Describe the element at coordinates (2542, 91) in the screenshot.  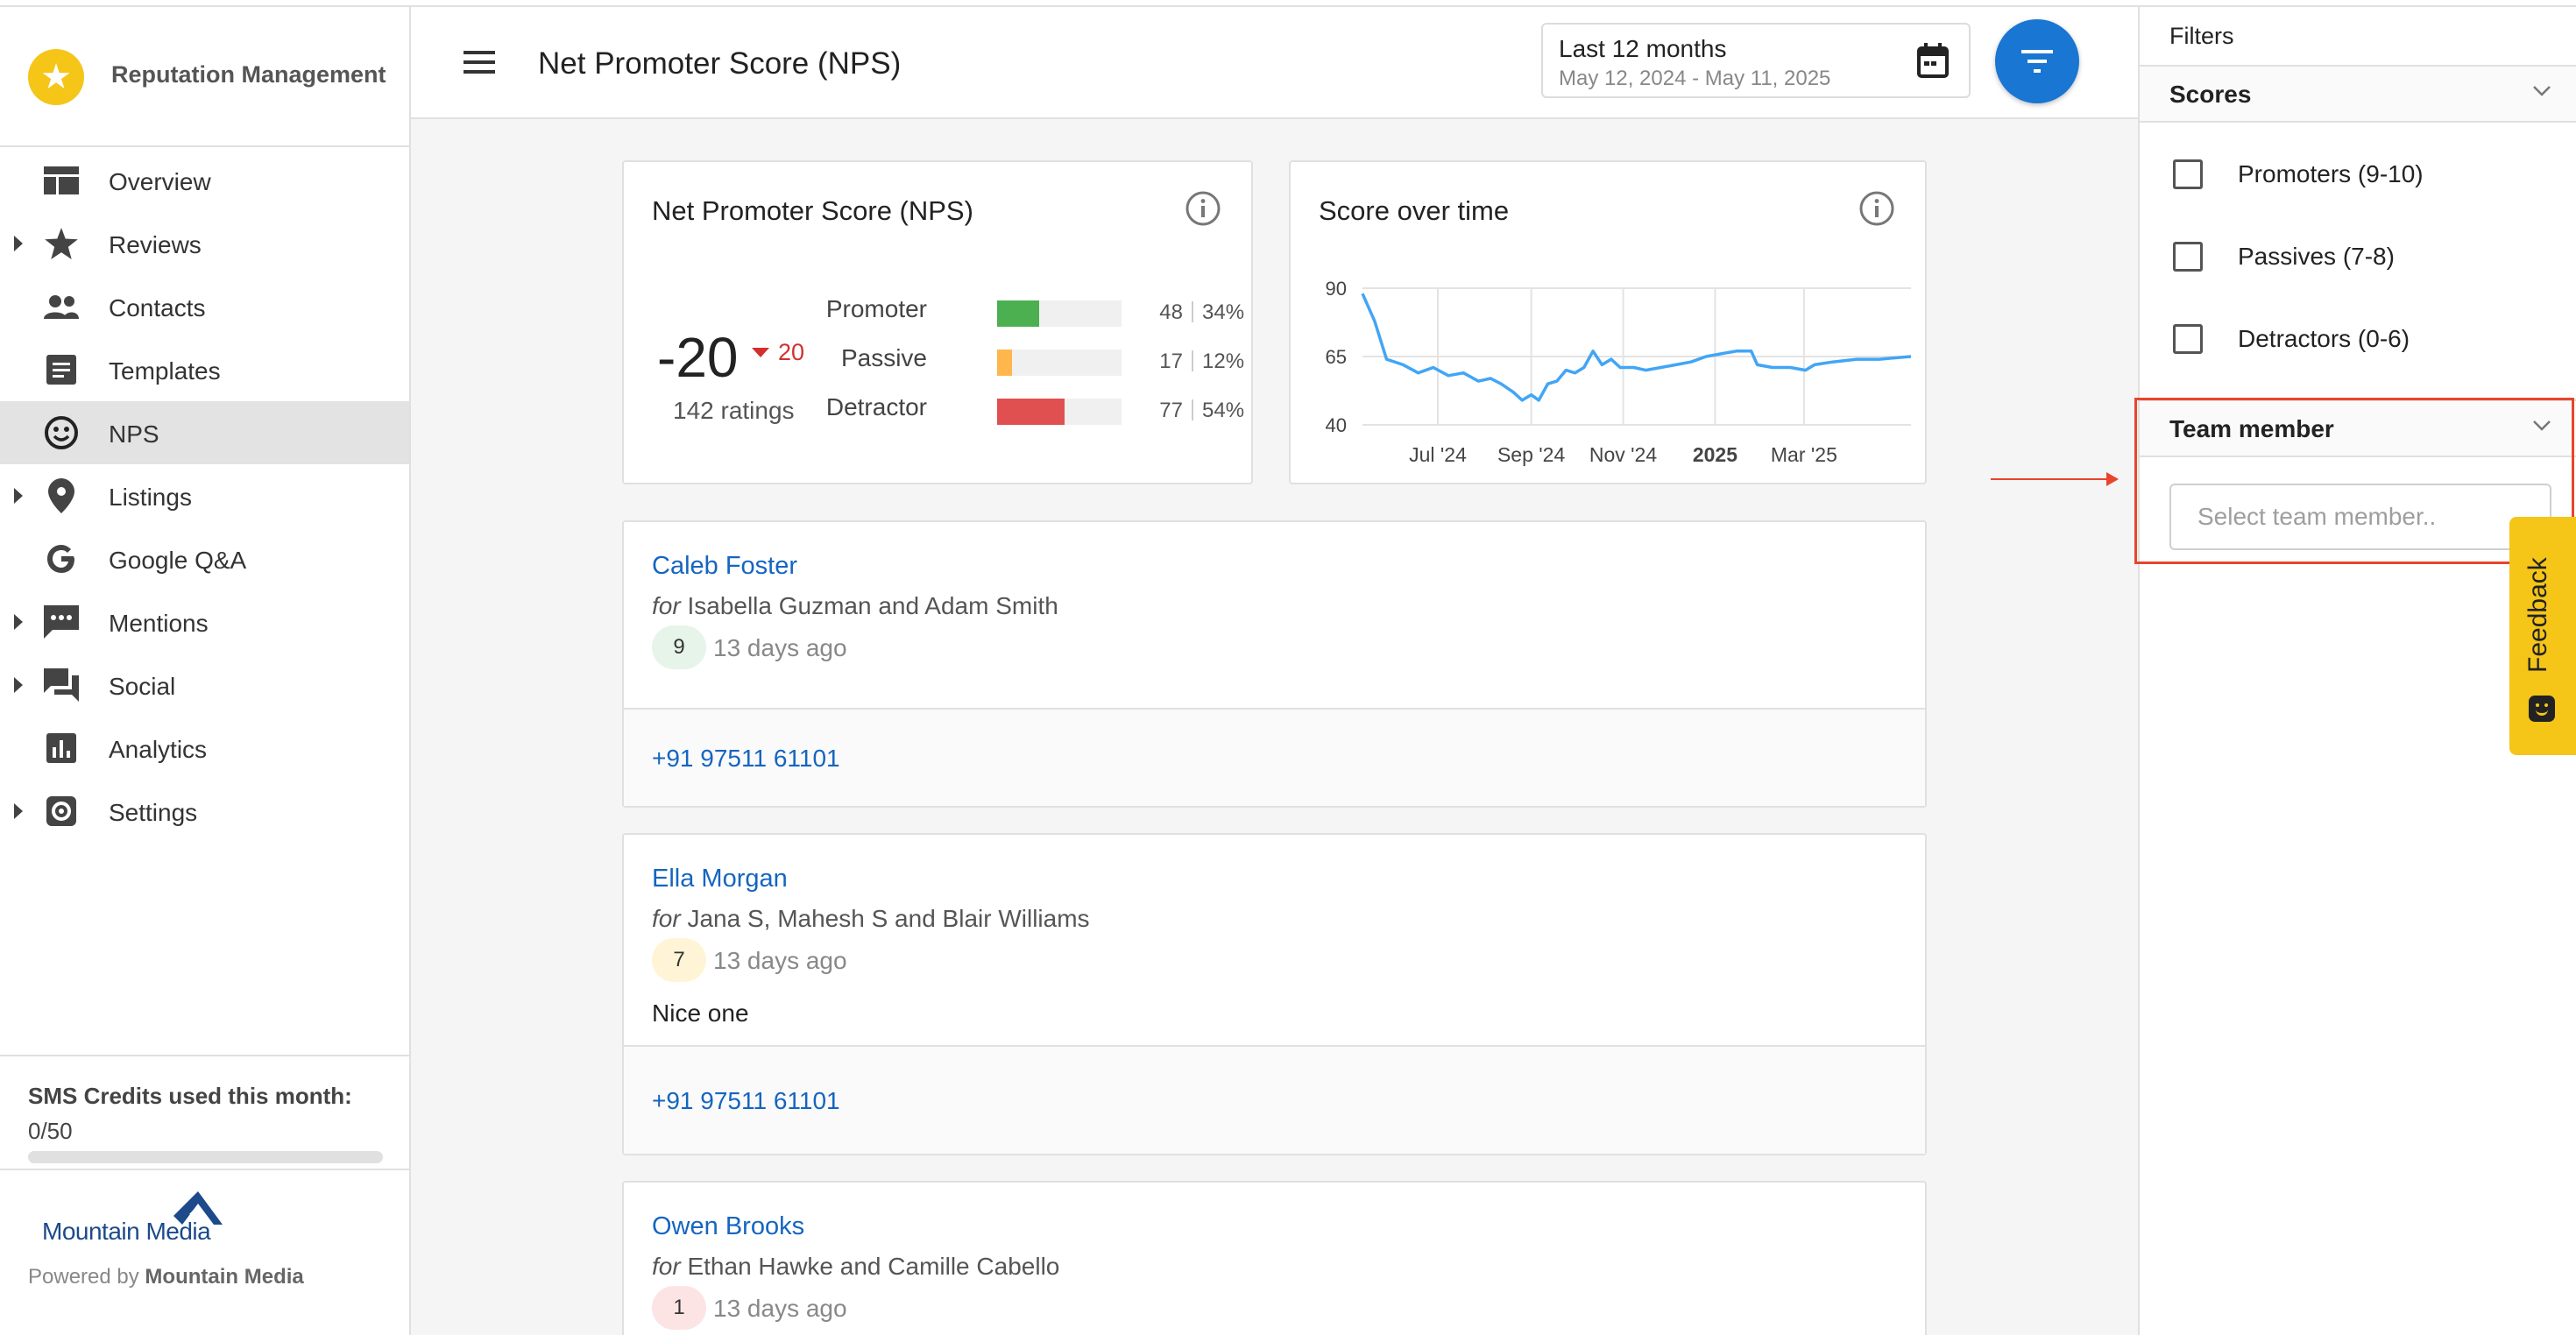
I see `chevron-down-icon` at that location.